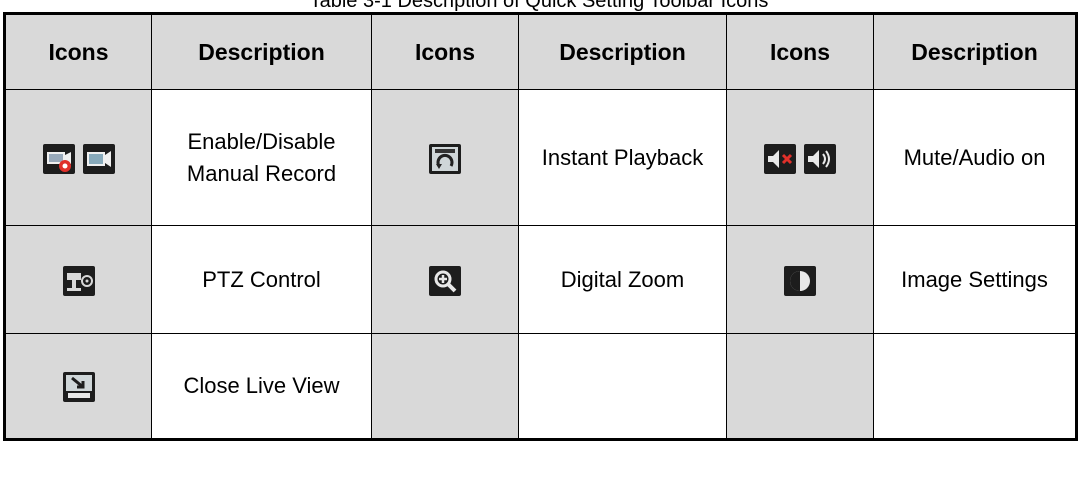 The height and width of the screenshot is (498, 1078). What do you see at coordinates (800, 51) in the screenshot?
I see `header-icons-3: Icons` at bounding box center [800, 51].